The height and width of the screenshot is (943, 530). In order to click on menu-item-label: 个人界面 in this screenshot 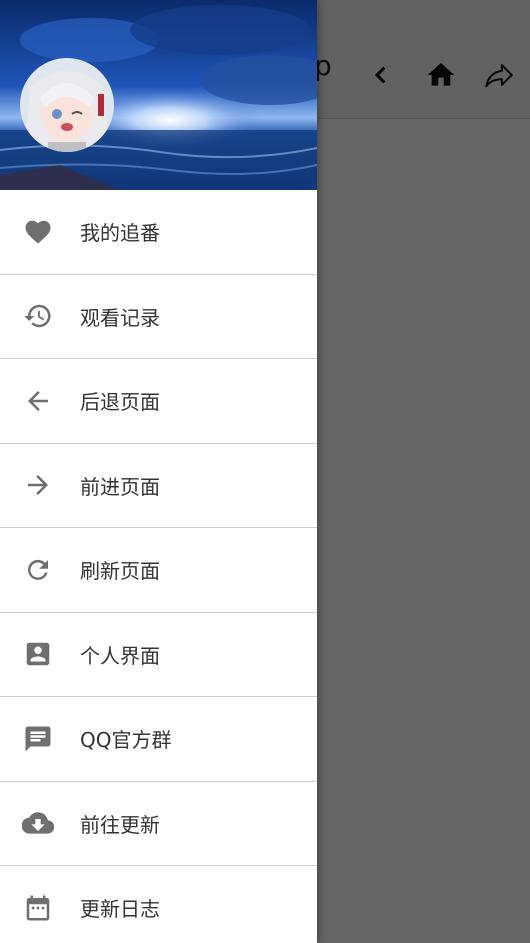, I will do `click(120, 655)`.